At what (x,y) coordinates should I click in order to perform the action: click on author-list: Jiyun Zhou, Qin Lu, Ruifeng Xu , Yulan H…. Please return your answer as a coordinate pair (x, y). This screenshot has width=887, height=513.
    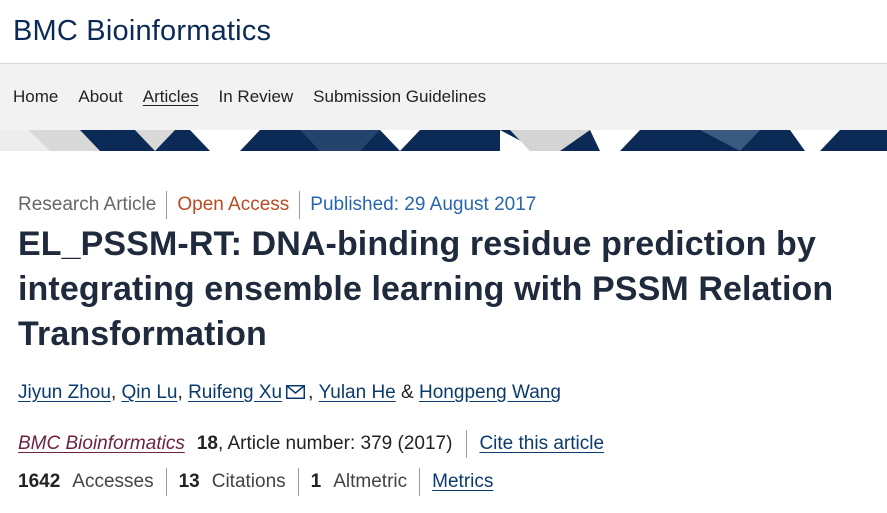
    Looking at the image, I should click on (443, 393).